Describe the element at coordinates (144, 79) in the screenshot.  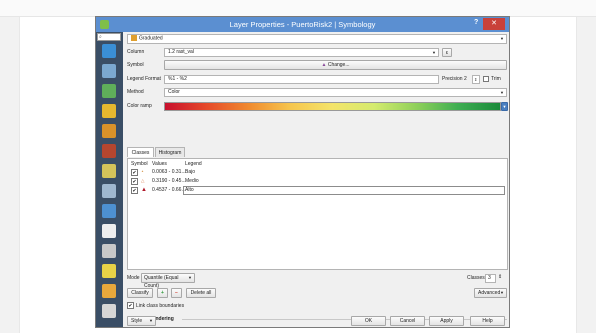
I see `legend-format-label: Legend Format` at that location.